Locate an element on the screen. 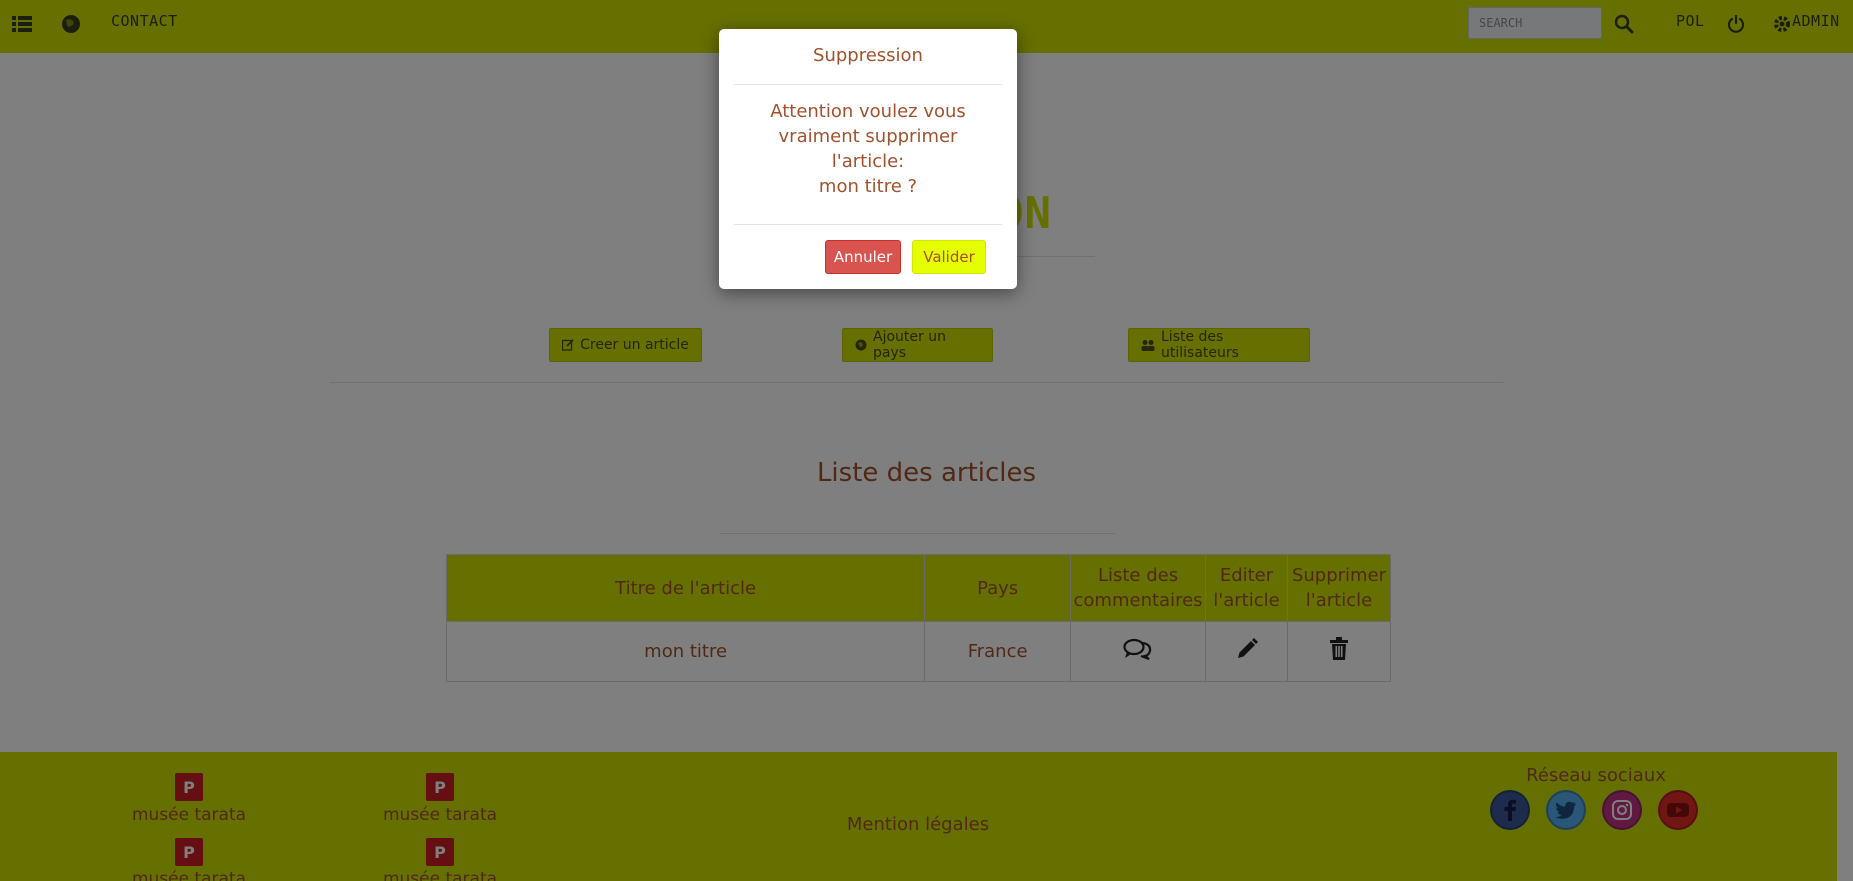 This screenshot has height=881, width=1853. modal-title: Suppression is located at coordinates (868, 55).